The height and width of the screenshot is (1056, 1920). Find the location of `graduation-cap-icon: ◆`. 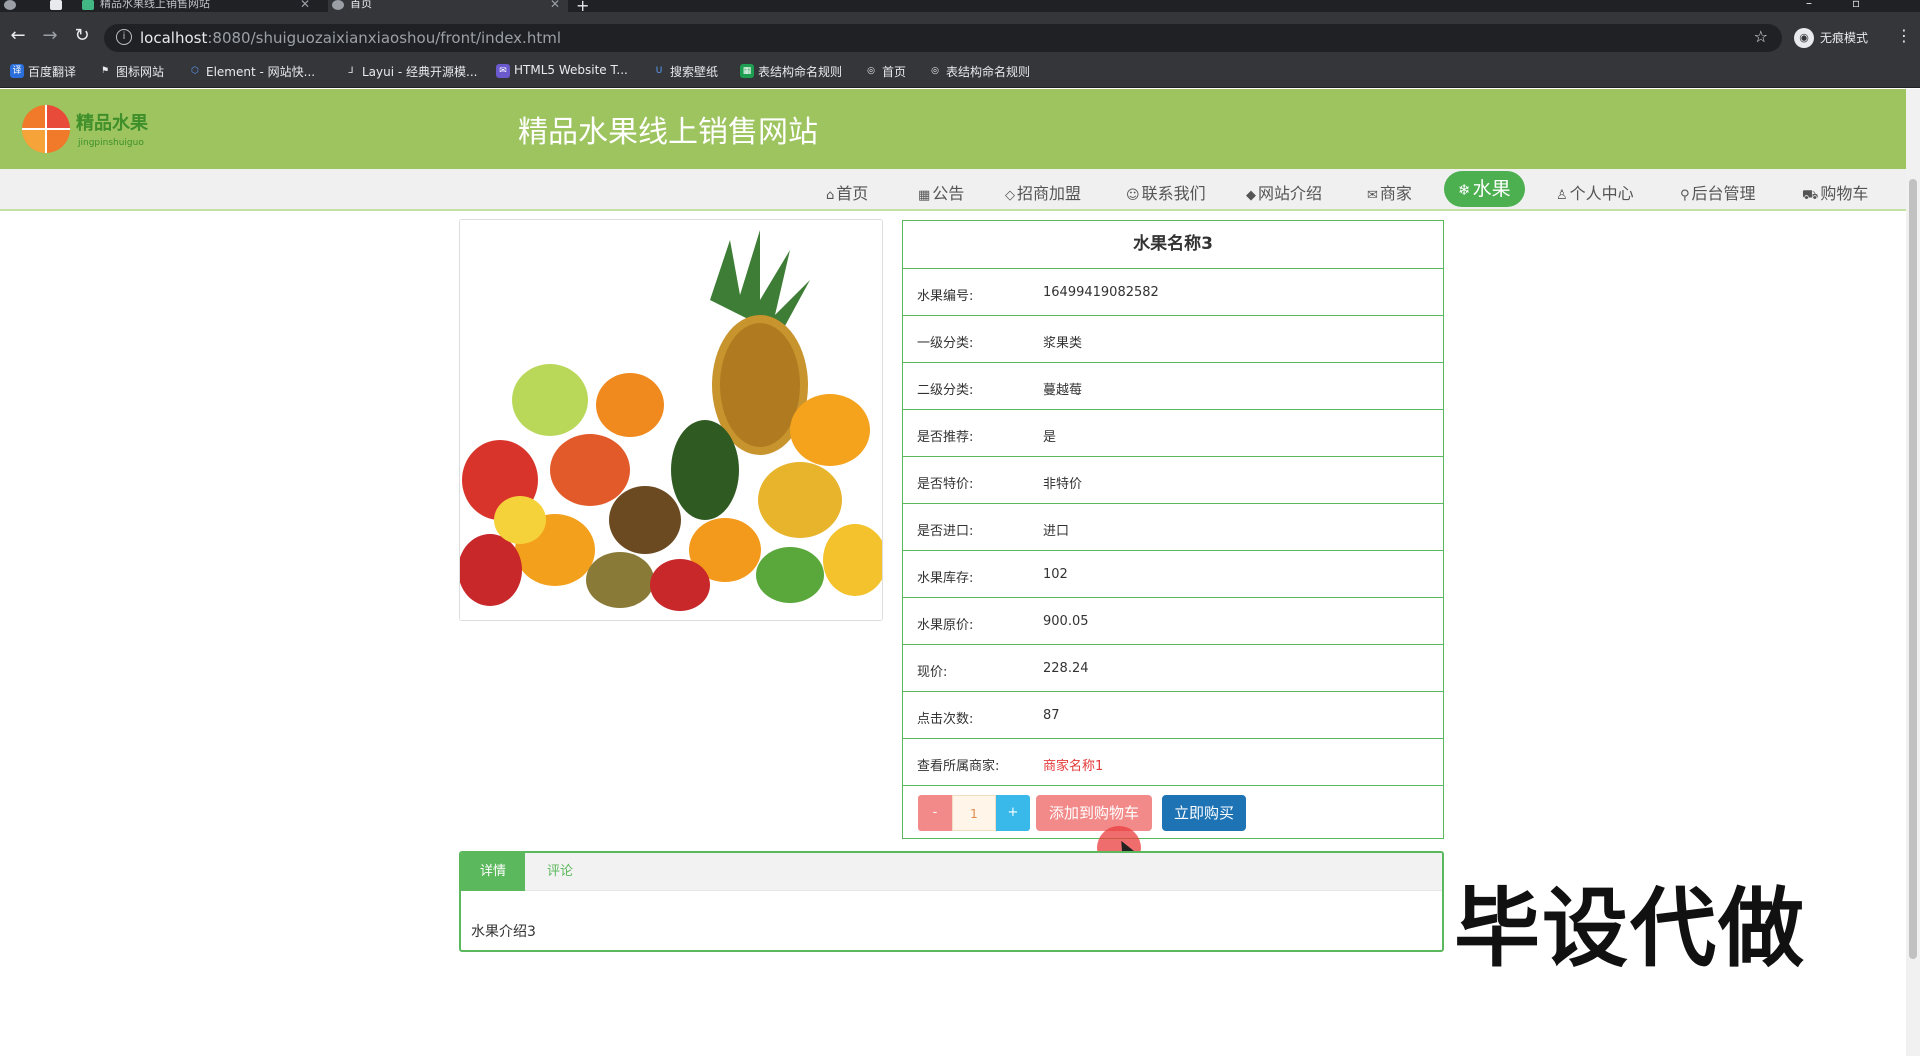

graduation-cap-icon: ◆ is located at coordinates (1251, 195).